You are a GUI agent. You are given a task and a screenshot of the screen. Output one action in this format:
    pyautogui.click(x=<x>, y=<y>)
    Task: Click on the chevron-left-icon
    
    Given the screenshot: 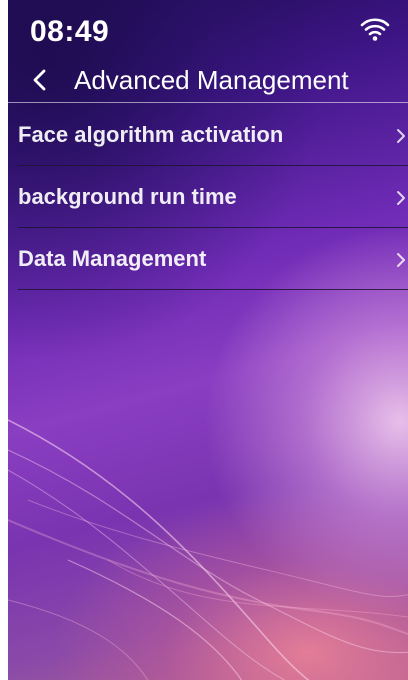 What is the action you would take?
    pyautogui.click(x=39, y=80)
    